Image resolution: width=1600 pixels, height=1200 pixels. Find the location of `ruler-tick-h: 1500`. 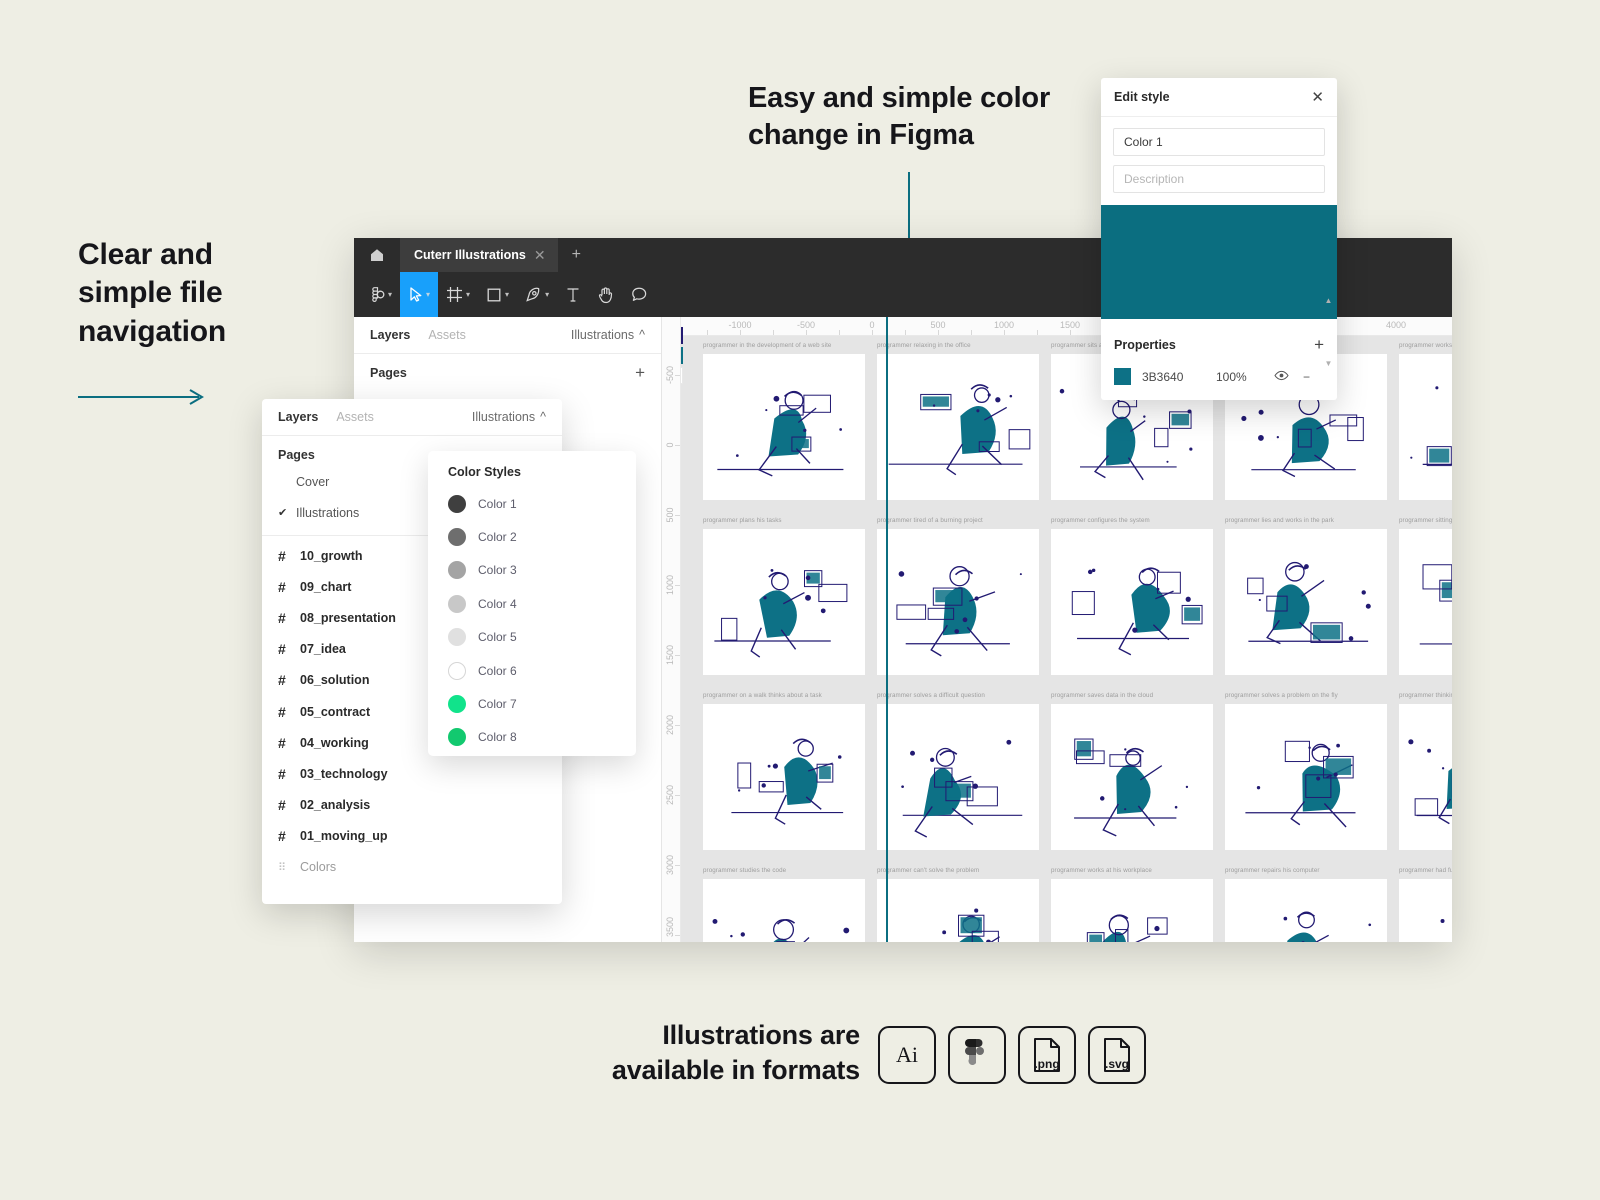

ruler-tick-h: 1500 is located at coordinates (1070, 325).